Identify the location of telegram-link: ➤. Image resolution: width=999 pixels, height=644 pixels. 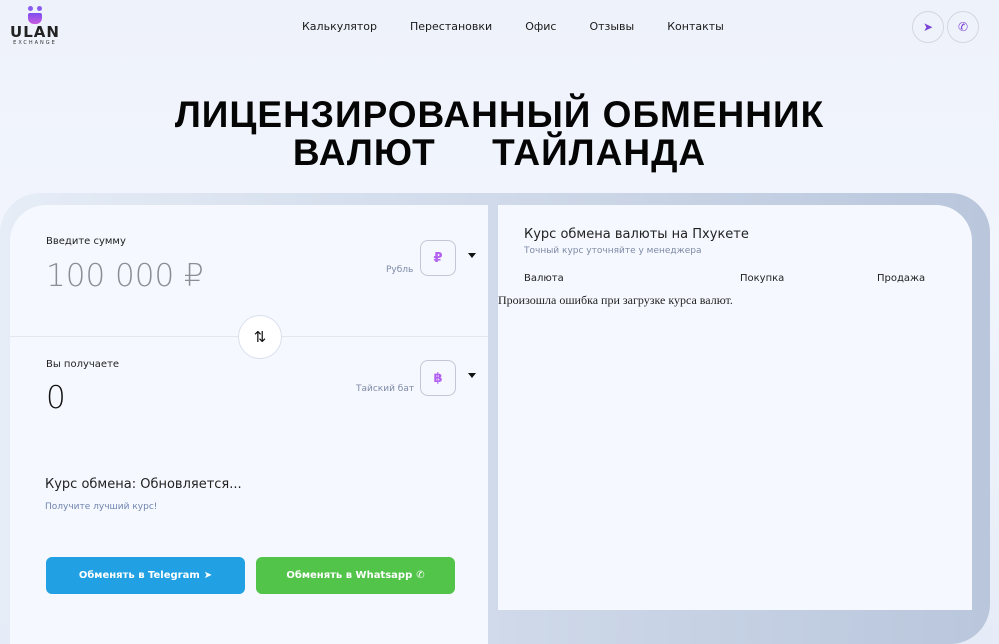
(928, 27).